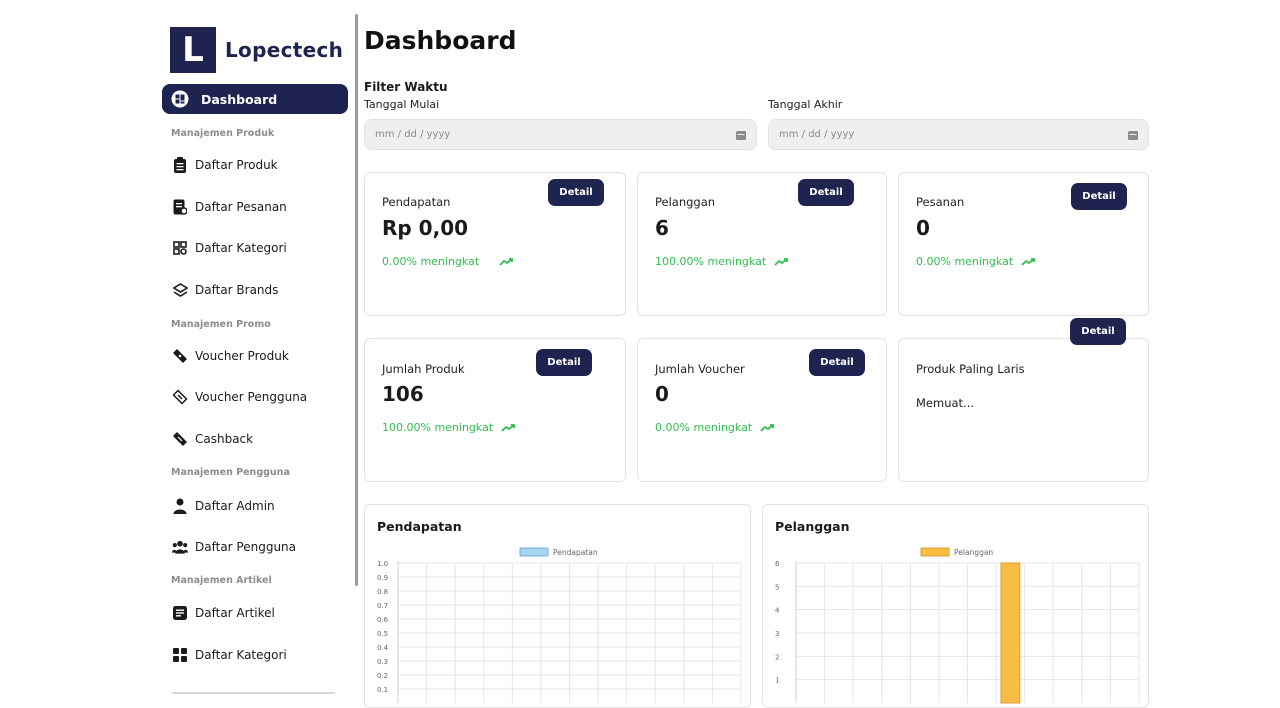 The height and width of the screenshot is (708, 1280). Describe the element at coordinates (1098, 331) in the screenshot. I see `detail-button-produk-paling-laris: Detail` at that location.